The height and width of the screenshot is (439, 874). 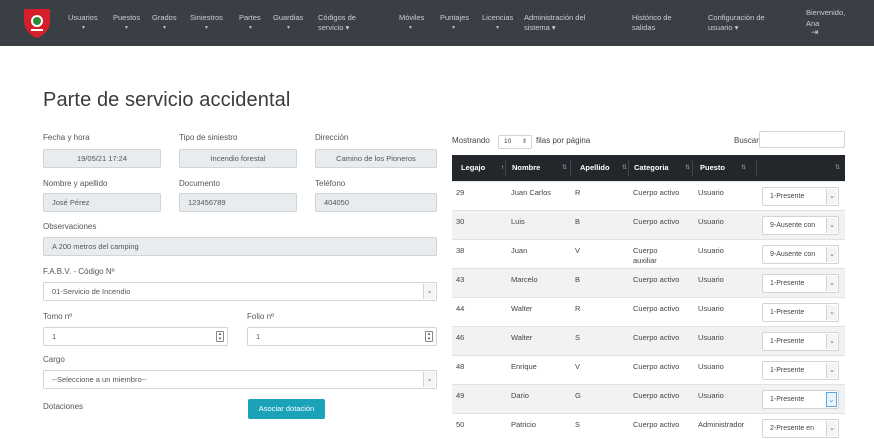 I want to click on nav-configuracion-usuario: Configuración de usuario ▾, so click(x=736, y=23).